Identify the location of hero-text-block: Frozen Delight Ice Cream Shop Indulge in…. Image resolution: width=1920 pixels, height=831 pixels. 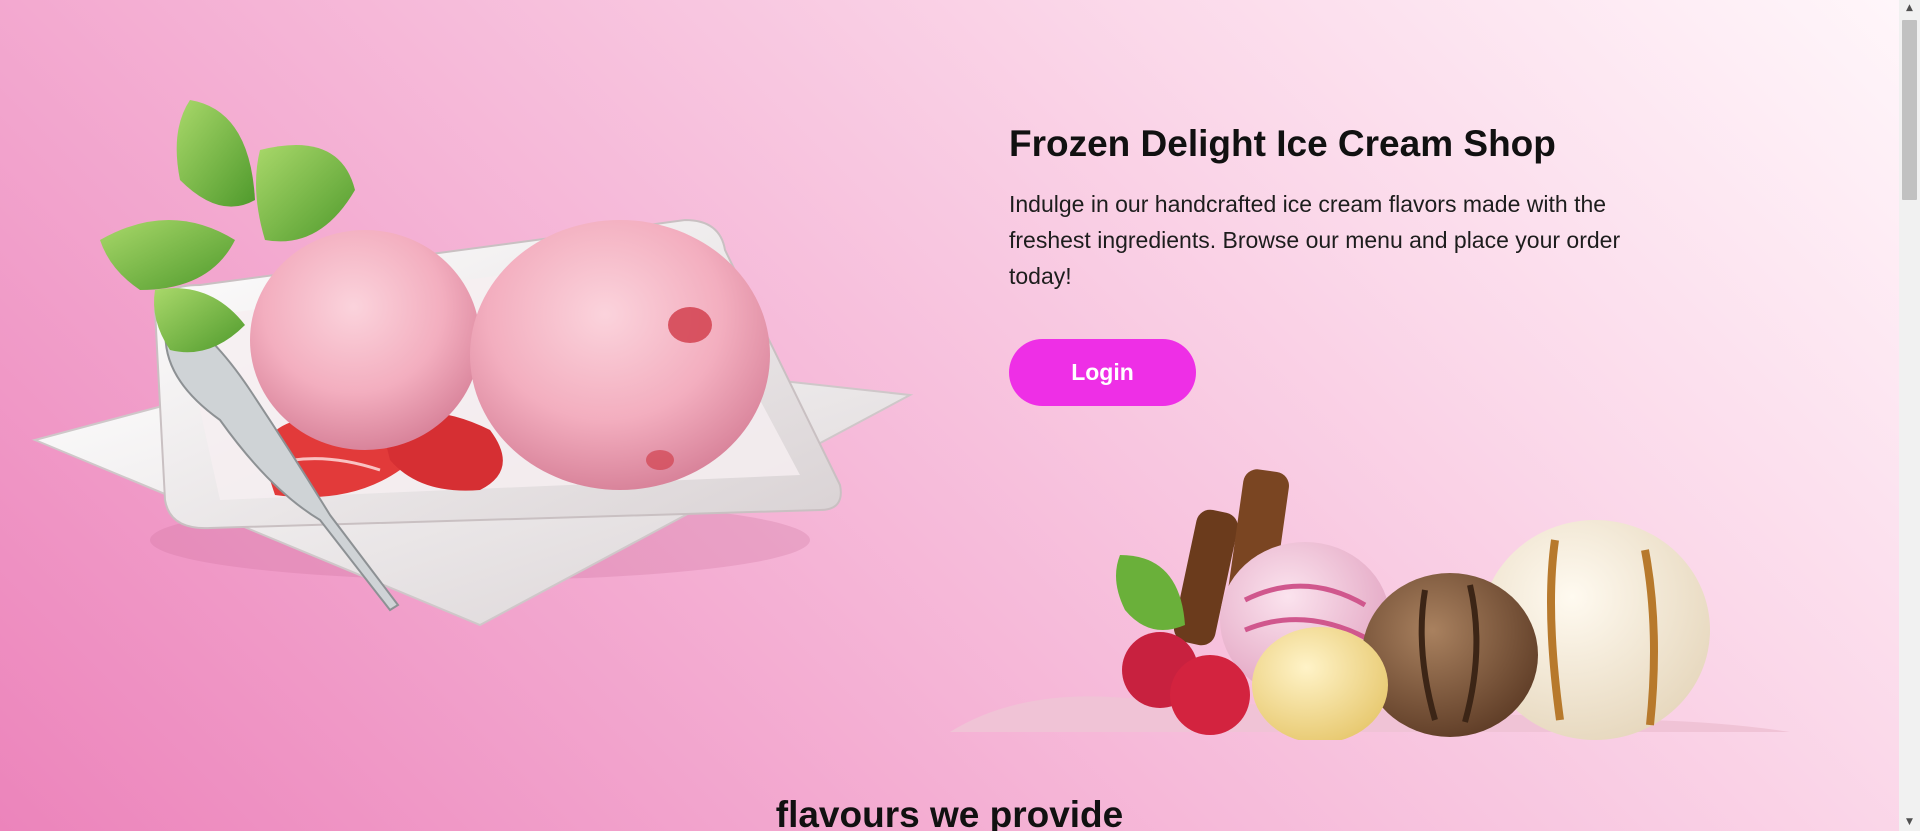
(1349, 206).